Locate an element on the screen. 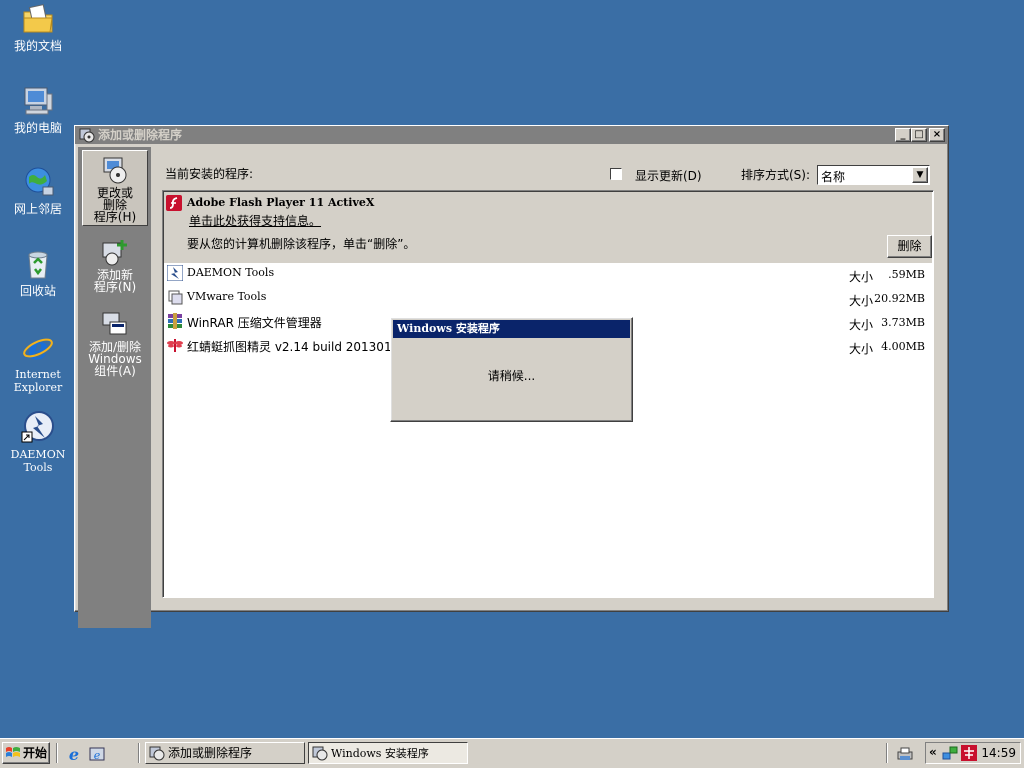  desktop-icon-recycle-bin: 回收站 is located at coordinates (38, 272).